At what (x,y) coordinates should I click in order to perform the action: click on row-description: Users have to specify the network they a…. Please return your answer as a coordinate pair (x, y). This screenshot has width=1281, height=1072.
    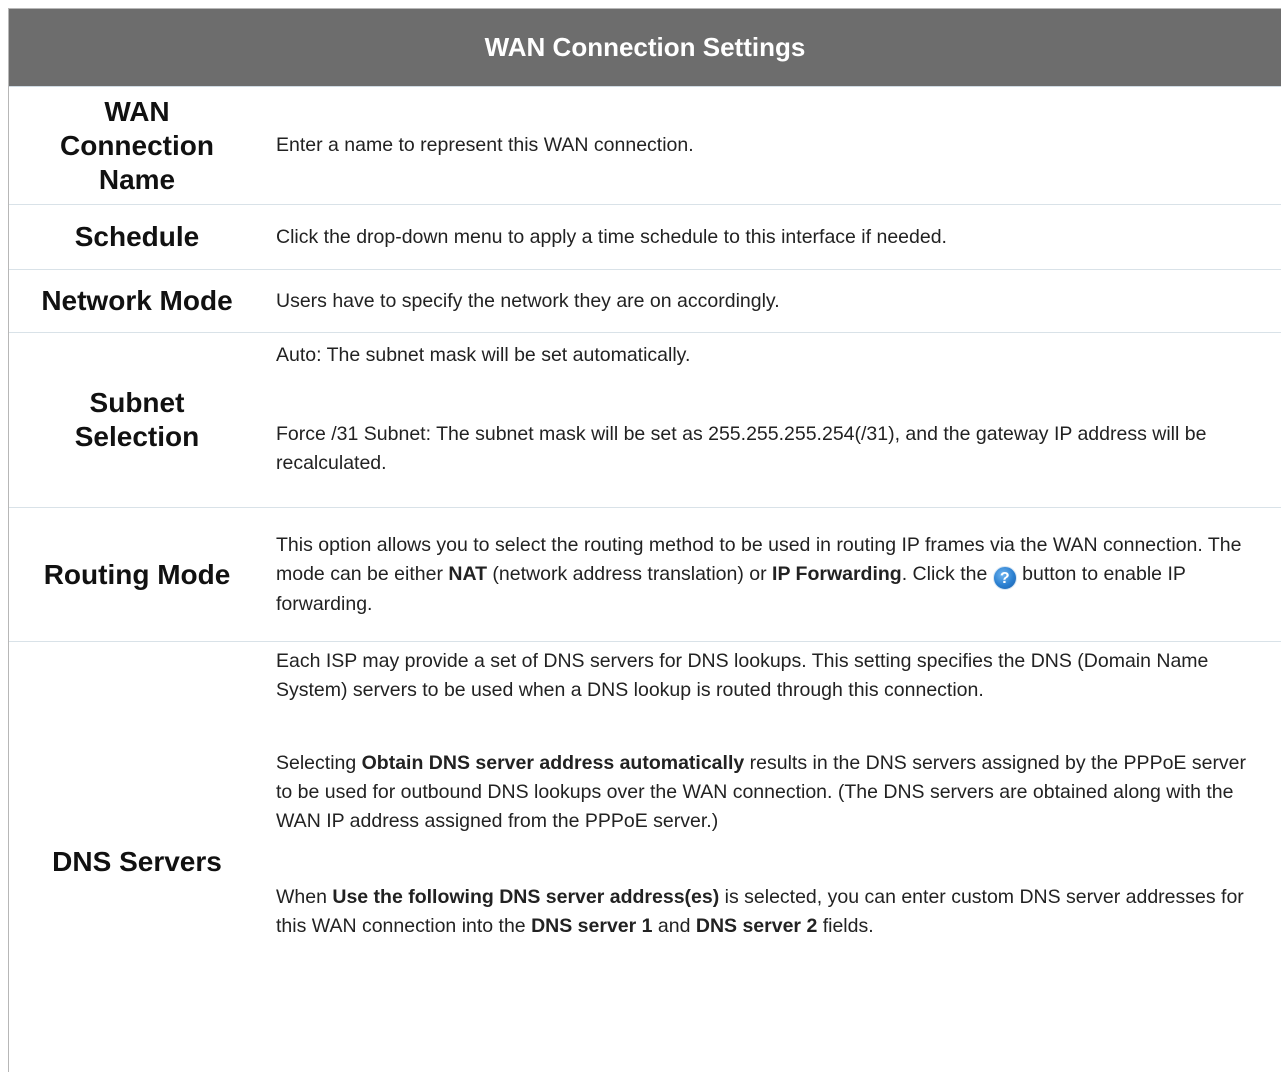
    Looking at the image, I should click on (773, 301).